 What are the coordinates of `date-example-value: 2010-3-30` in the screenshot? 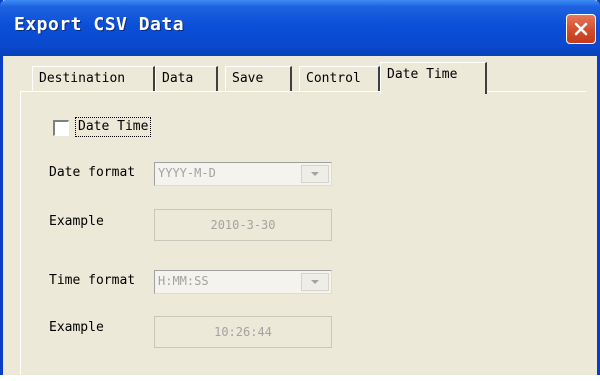 It's located at (243, 225).